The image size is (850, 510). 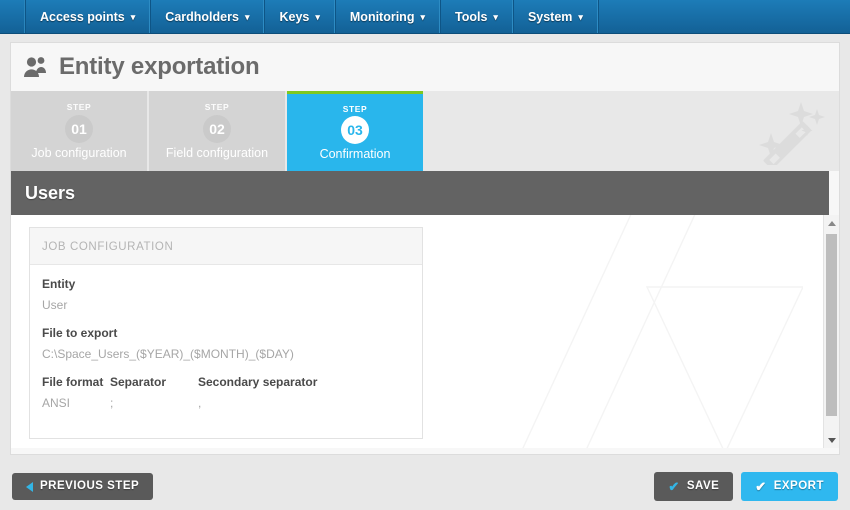 I want to click on save-button: ✔ SAVE, so click(x=694, y=486).